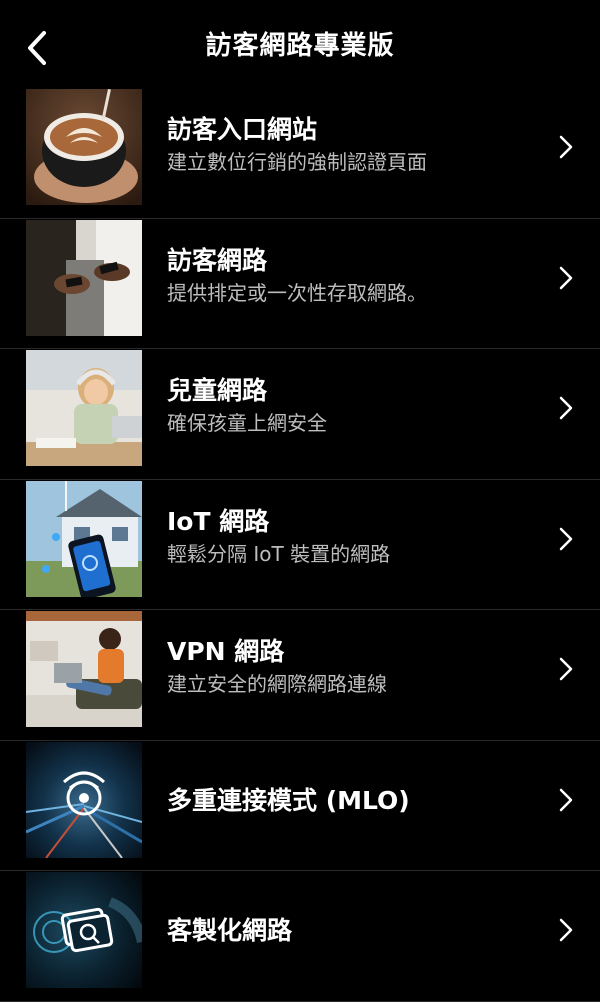  What do you see at coordinates (247, 423) in the screenshot?
I see `item-subtitle: 確保孩童上網安全` at bounding box center [247, 423].